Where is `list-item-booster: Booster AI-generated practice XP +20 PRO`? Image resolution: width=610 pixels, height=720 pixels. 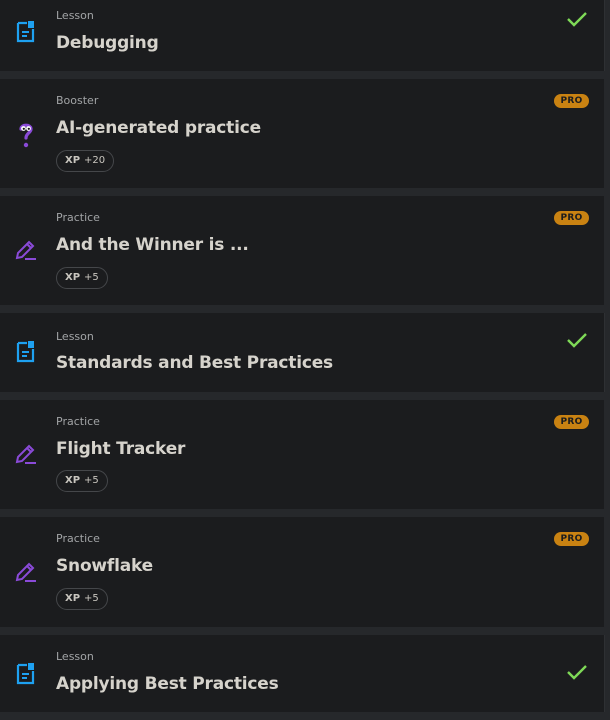 list-item-booster: Booster AI-generated practice XP +20 PRO is located at coordinates (302, 133).